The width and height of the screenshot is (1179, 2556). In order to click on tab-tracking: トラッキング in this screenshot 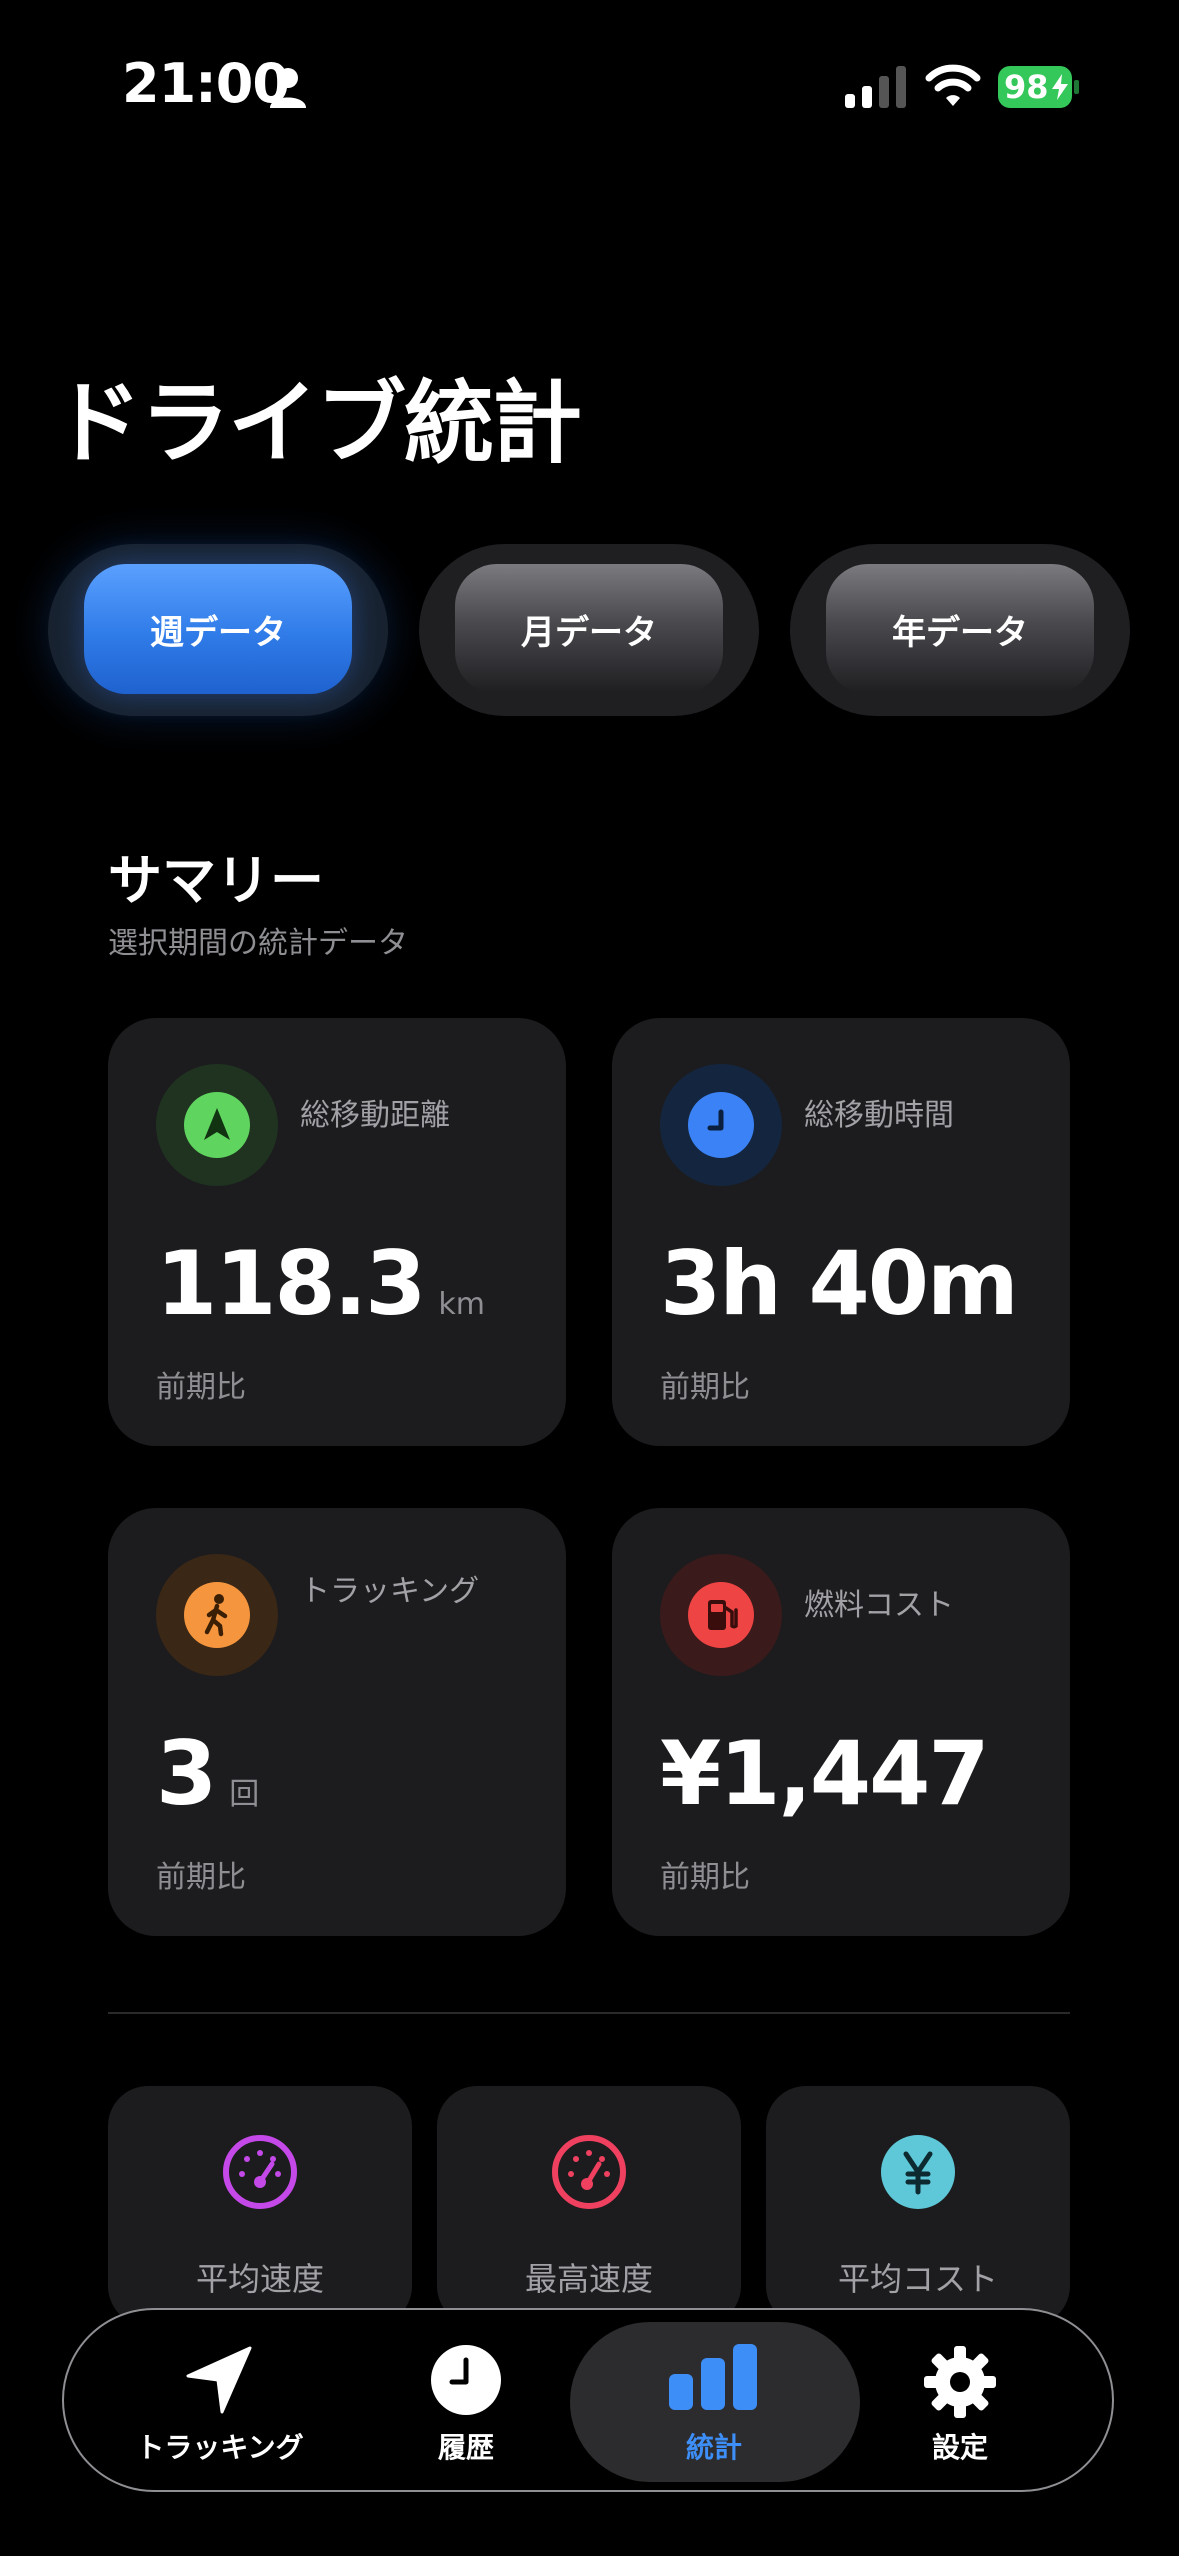, I will do `click(220, 2400)`.